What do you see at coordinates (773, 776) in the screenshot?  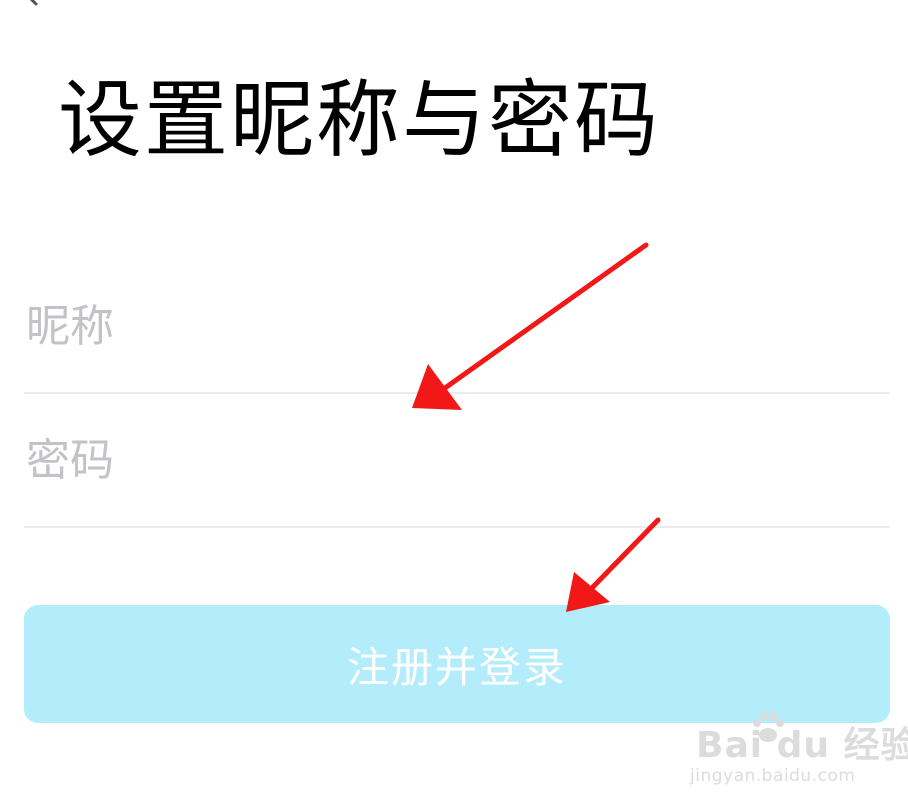 I see `watermark-url: jingyan.baidu.com` at bounding box center [773, 776].